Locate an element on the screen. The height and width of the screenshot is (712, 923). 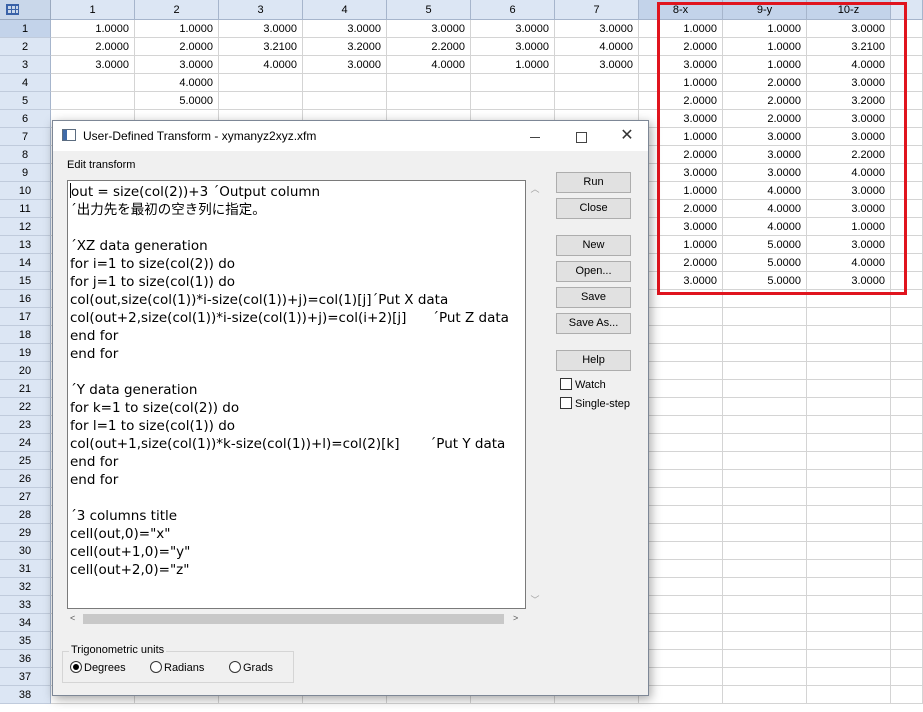
row-header: 29 is located at coordinates (25, 533).